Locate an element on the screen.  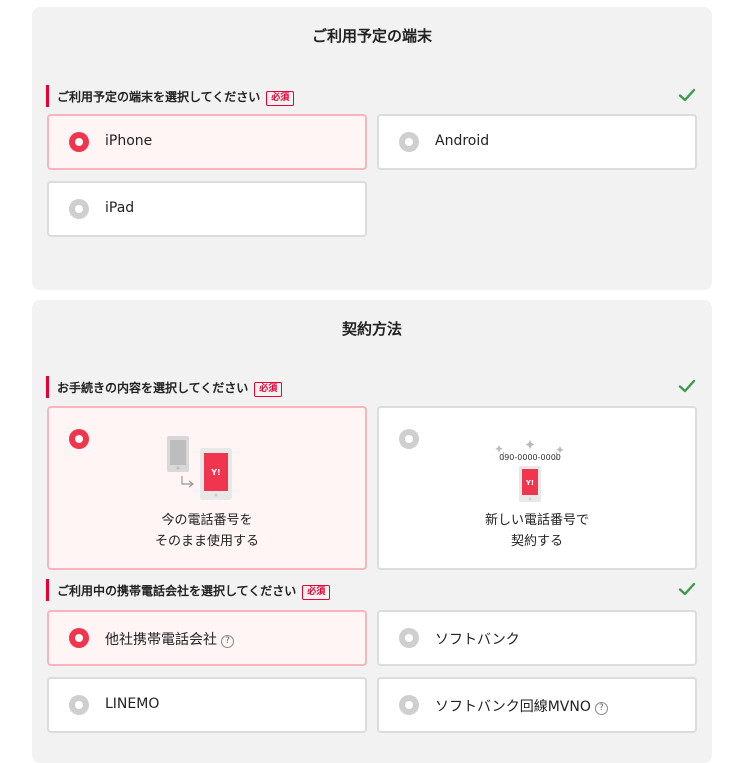
sample-number-text: 090-0000-0000 is located at coordinates (530, 457).